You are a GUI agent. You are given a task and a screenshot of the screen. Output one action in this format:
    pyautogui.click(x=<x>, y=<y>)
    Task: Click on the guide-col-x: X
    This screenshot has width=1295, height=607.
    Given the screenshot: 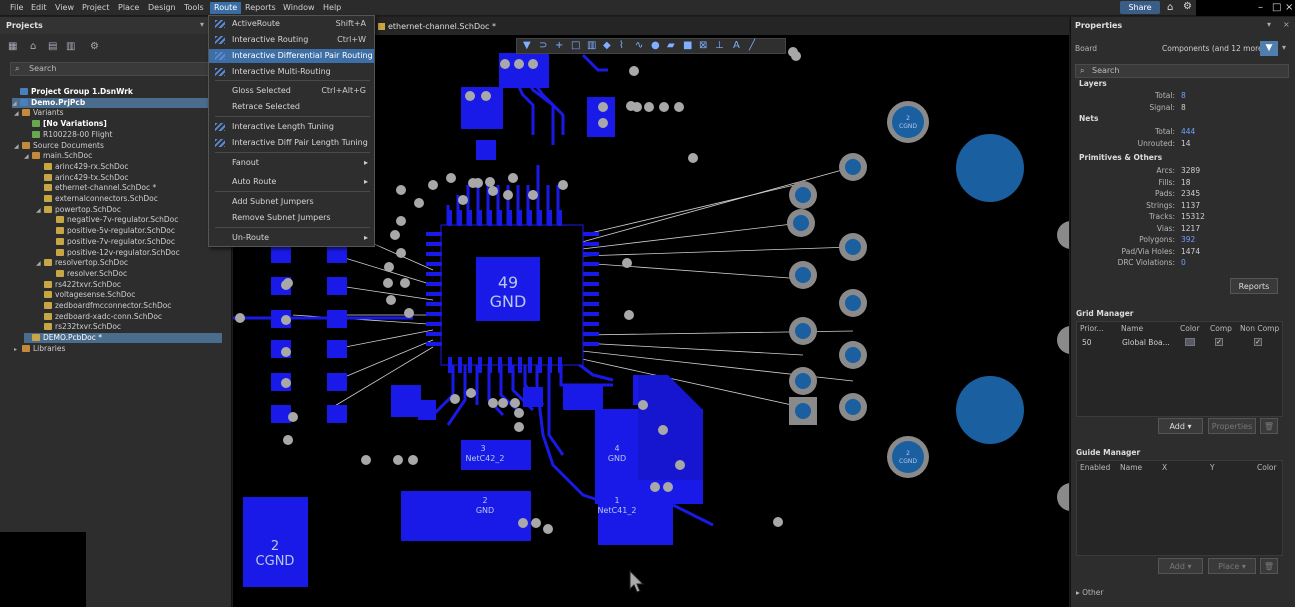 What is the action you would take?
    pyautogui.click(x=1164, y=467)
    